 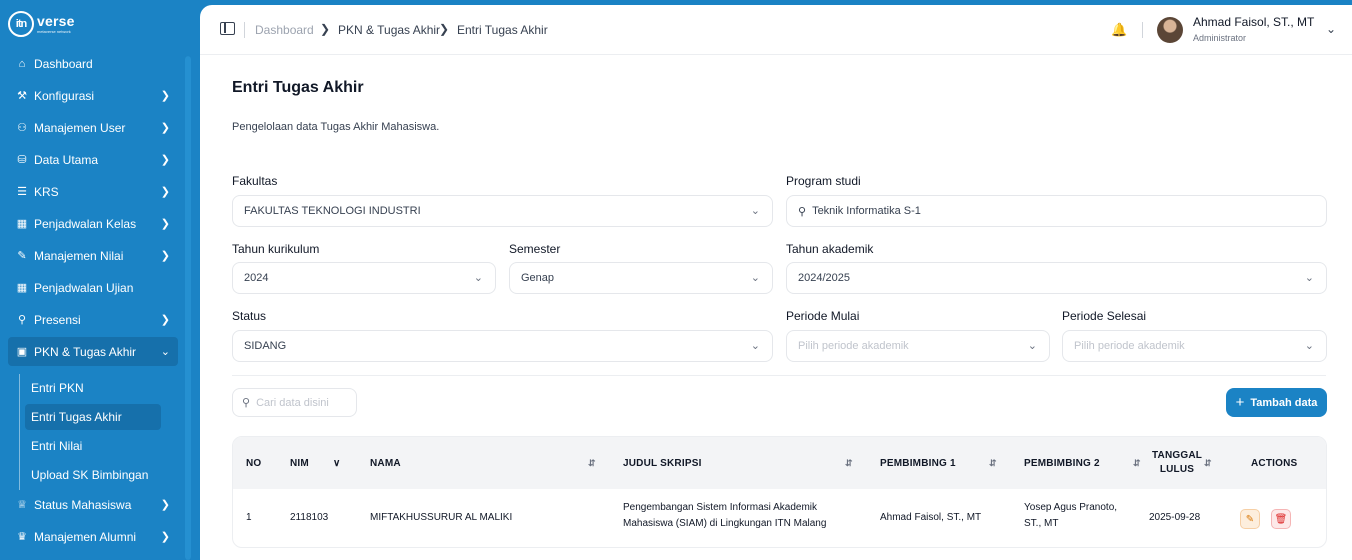 I want to click on cell-pembimbing-2-line-1: Yosep Agus Pranoto,, so click(x=1071, y=507).